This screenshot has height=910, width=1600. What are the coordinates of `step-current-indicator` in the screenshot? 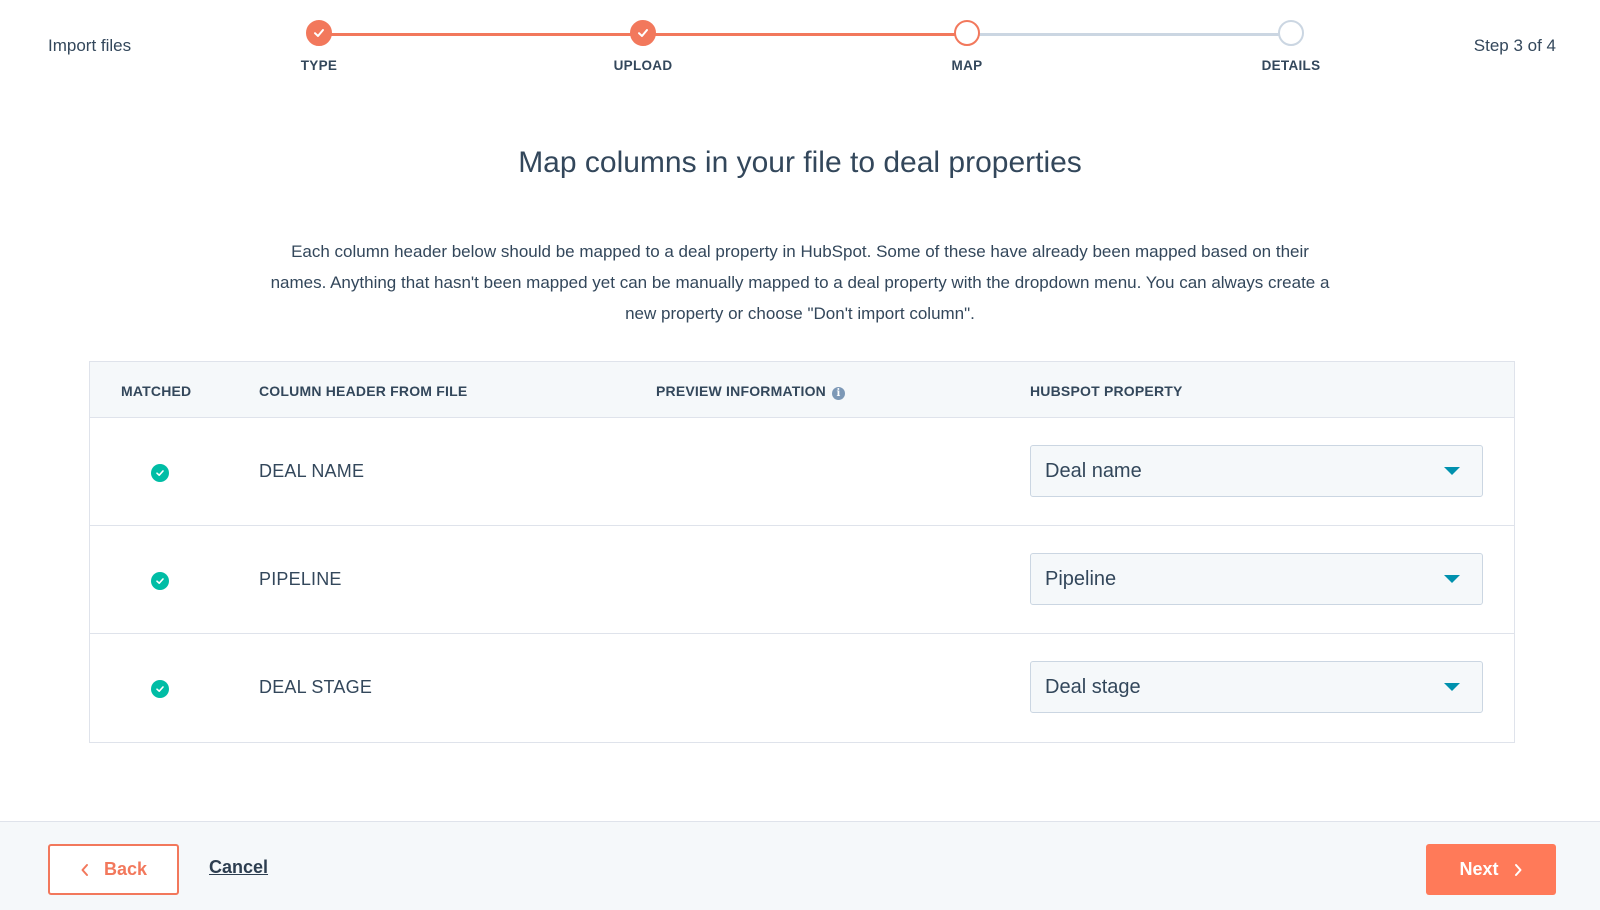 It's located at (967, 33).